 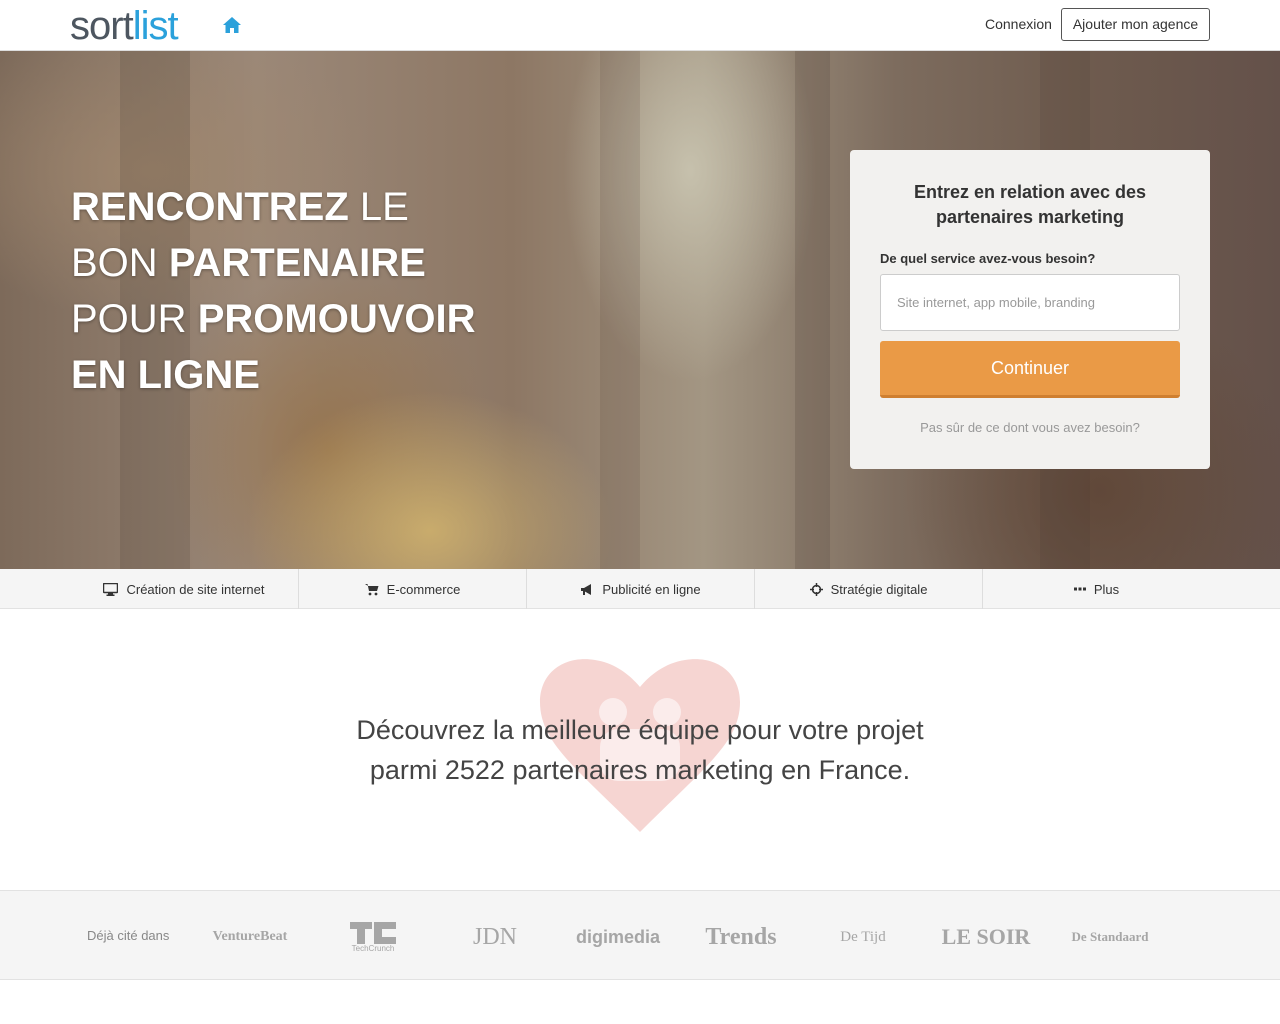 I want to click on headline-word: PARTENAIRE, so click(x=297, y=263).